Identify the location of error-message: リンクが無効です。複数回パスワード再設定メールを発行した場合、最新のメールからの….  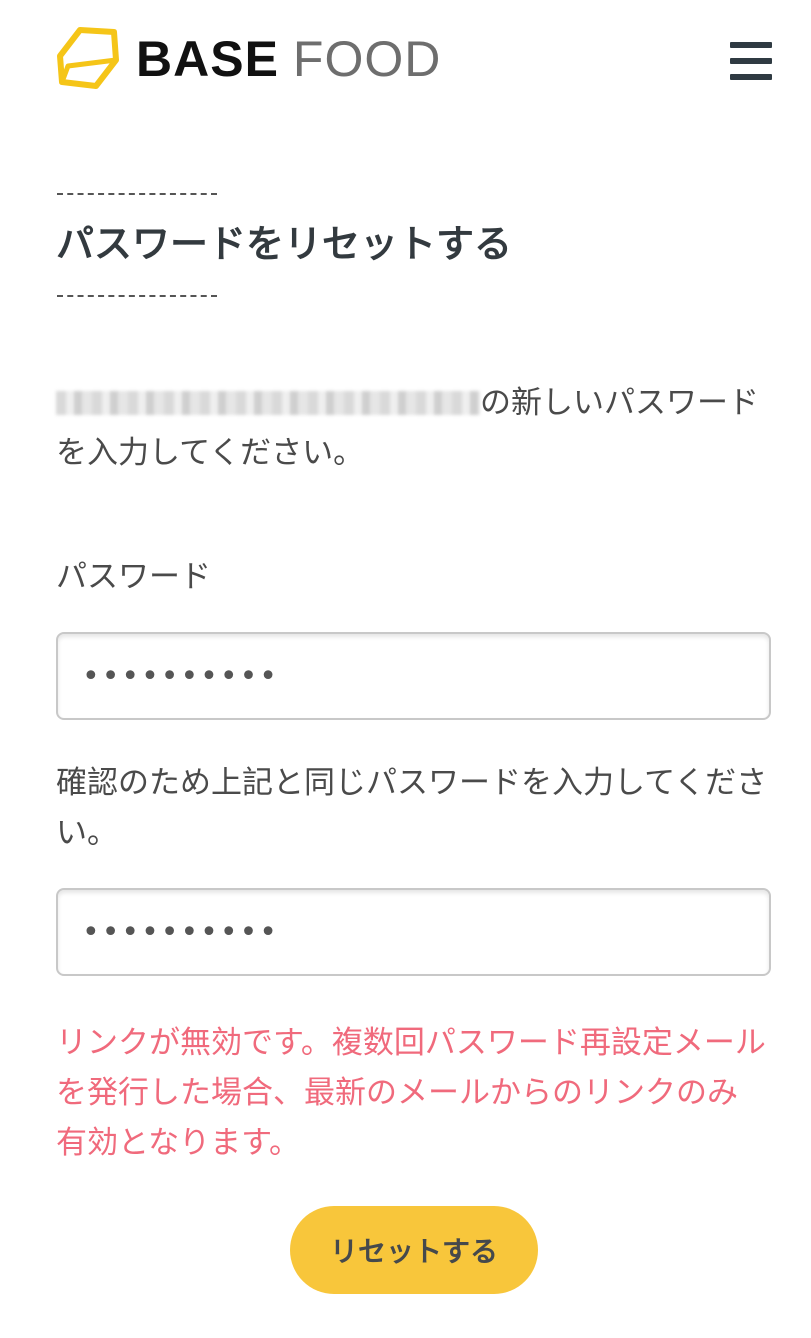
(411, 1093).